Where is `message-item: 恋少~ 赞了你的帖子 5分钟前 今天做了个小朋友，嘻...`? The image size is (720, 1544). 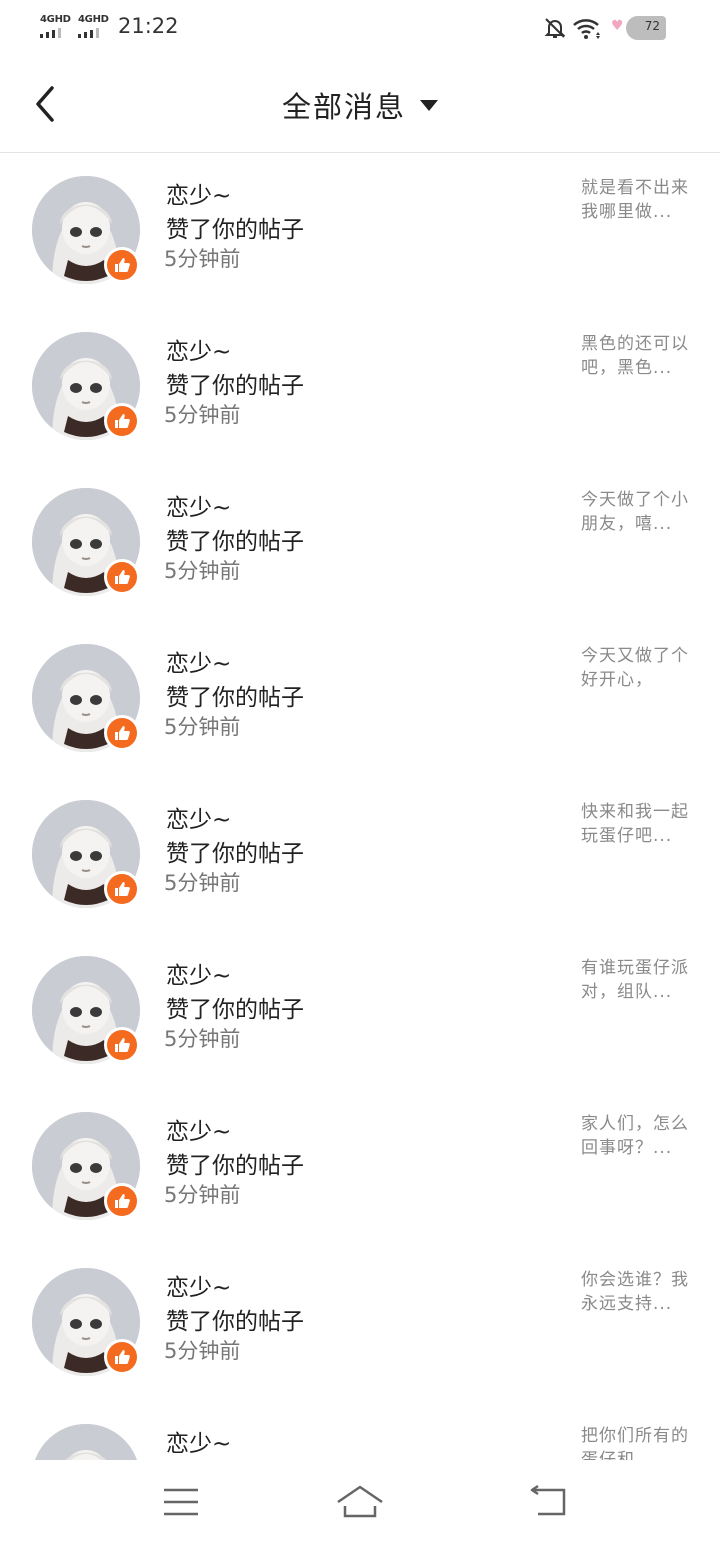
message-item: 恋少~ 赞了你的帖子 5分钟前 今天做了个小朋友，嘻... is located at coordinates (360, 543).